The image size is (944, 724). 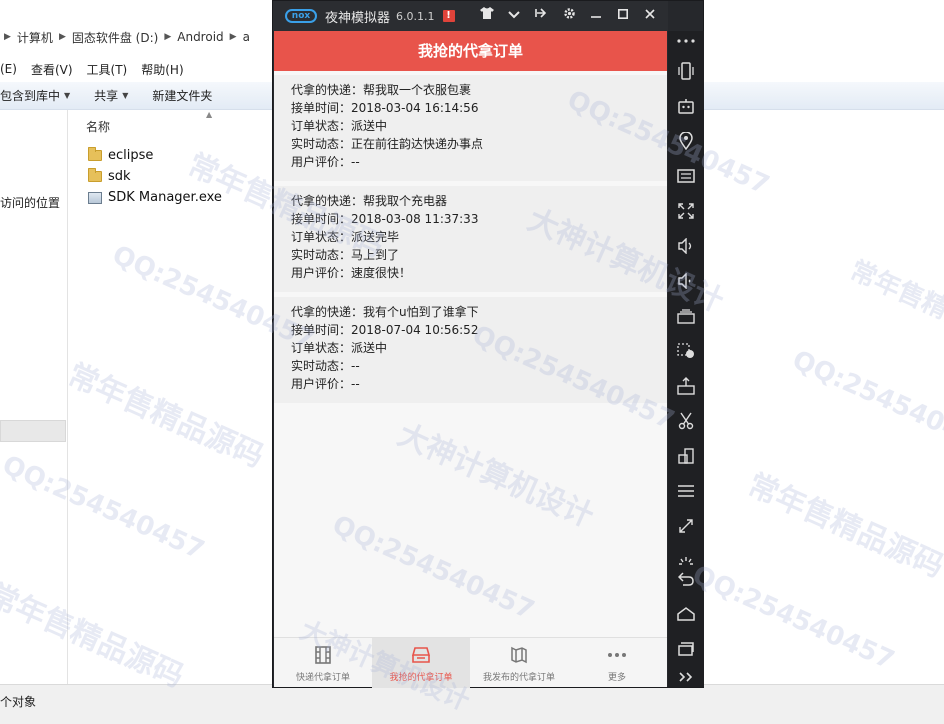 I want to click on page-title: 我抢的代拿订单, so click(x=470, y=51).